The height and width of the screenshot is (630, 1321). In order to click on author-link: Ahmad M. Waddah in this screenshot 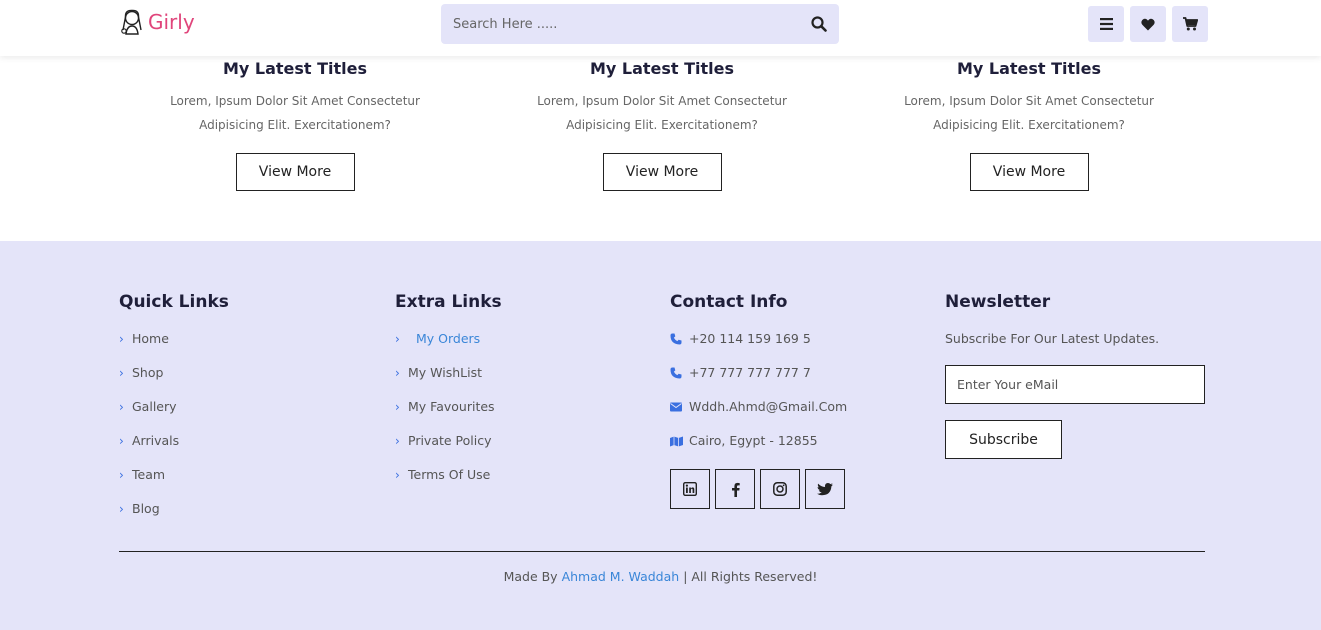, I will do `click(621, 576)`.